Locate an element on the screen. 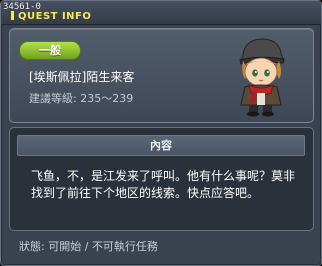 The image size is (322, 266). quest-type-badge: 一般 is located at coordinates (50, 50).